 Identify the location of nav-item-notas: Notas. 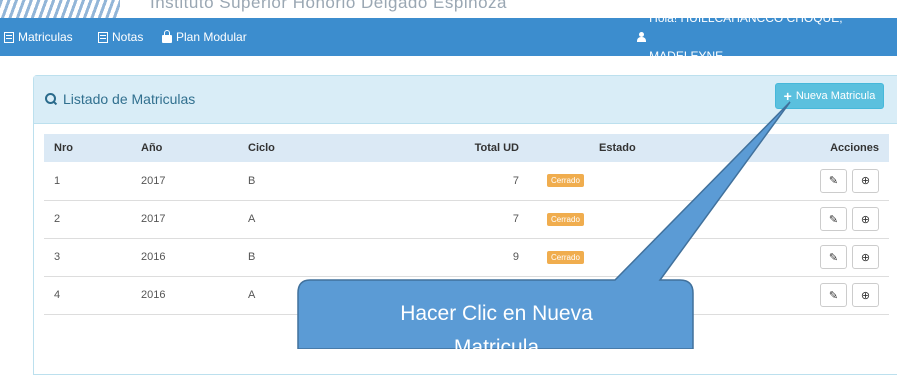
(120, 37).